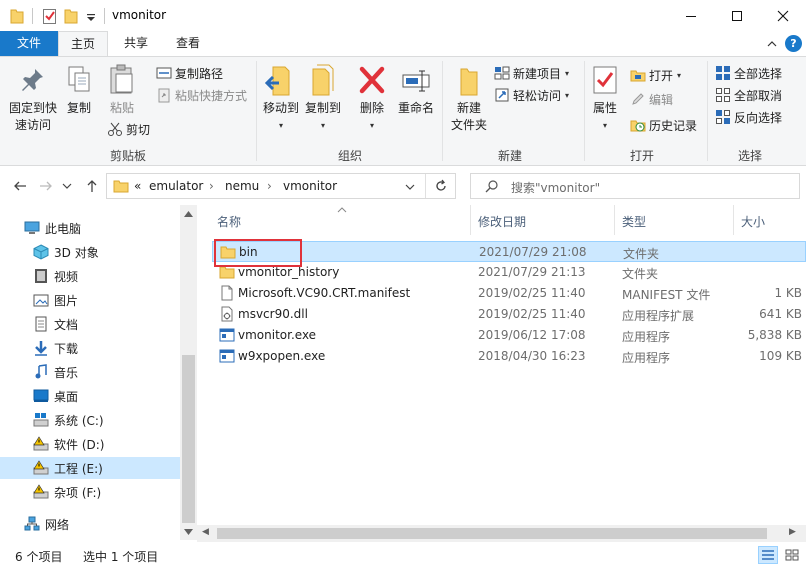 The width and height of the screenshot is (806, 568). What do you see at coordinates (691, 15) in the screenshot?
I see `minimize-button` at bounding box center [691, 15].